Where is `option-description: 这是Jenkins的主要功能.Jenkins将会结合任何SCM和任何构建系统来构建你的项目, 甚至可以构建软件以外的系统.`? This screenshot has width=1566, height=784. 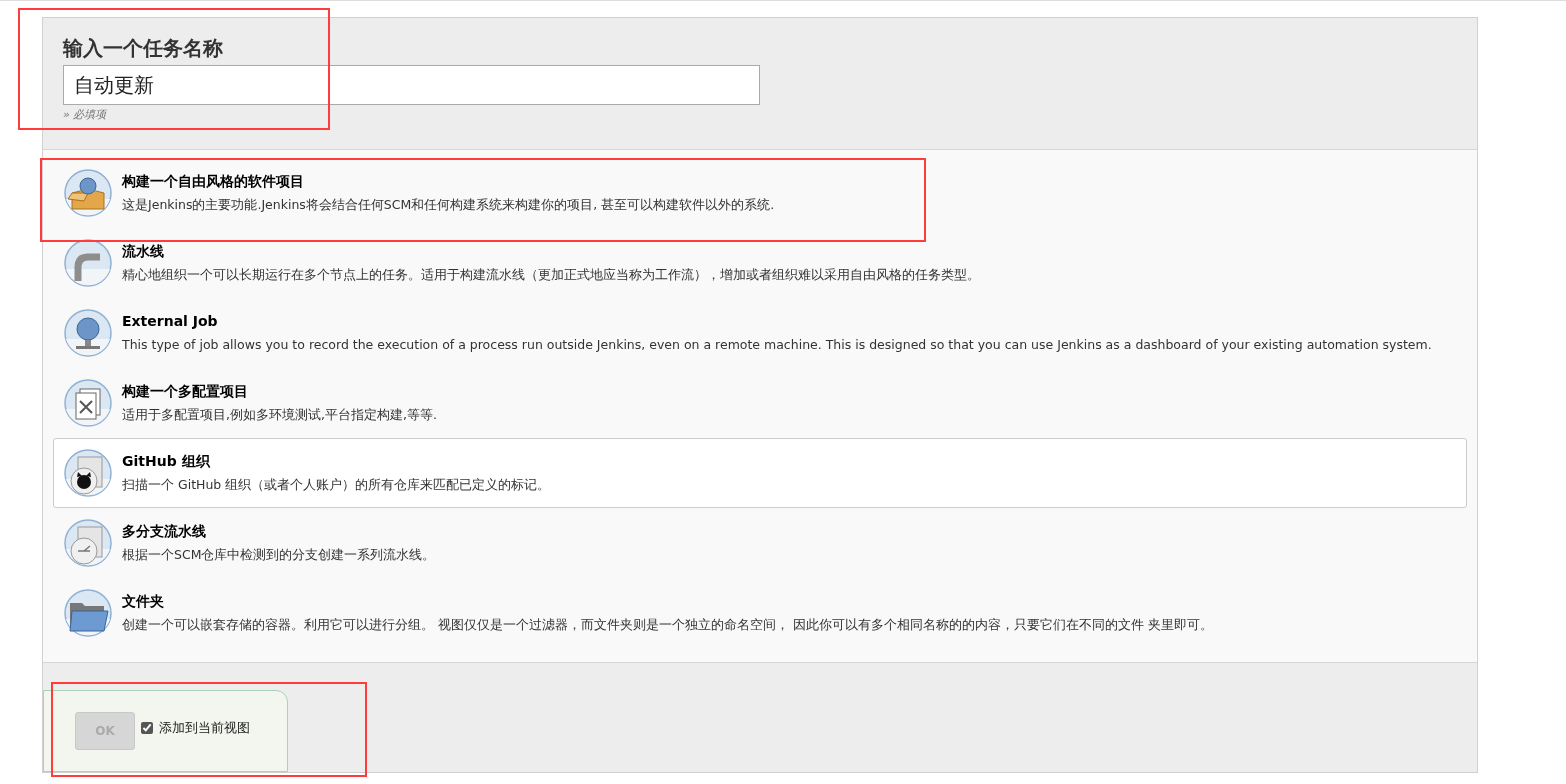
option-description: 这是Jenkins的主要功能.Jenkins将会结合任何SCM和任何构建系统来构建你的项目, 甚至可以构建软件以外的系统. is located at coordinates (448, 205).